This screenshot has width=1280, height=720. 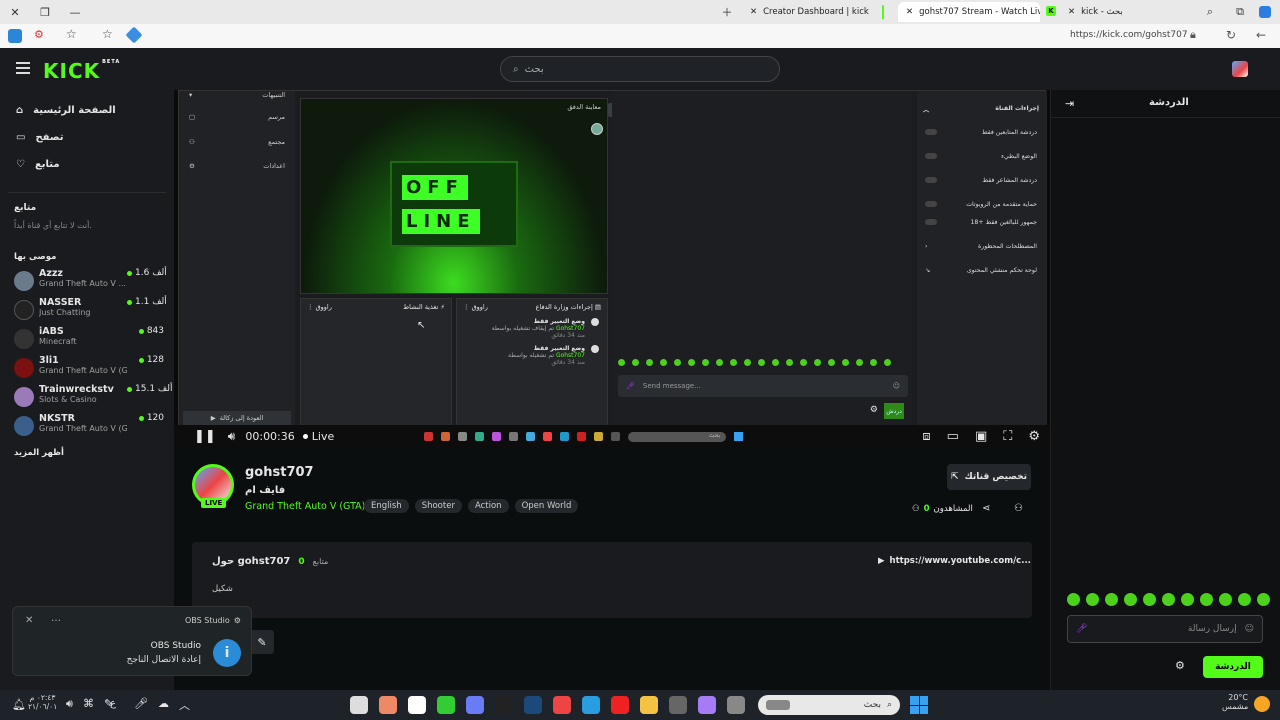 What do you see at coordinates (989, 477) in the screenshot?
I see `customize-channel-button: ⇱ تخصيص قناتك` at bounding box center [989, 477].